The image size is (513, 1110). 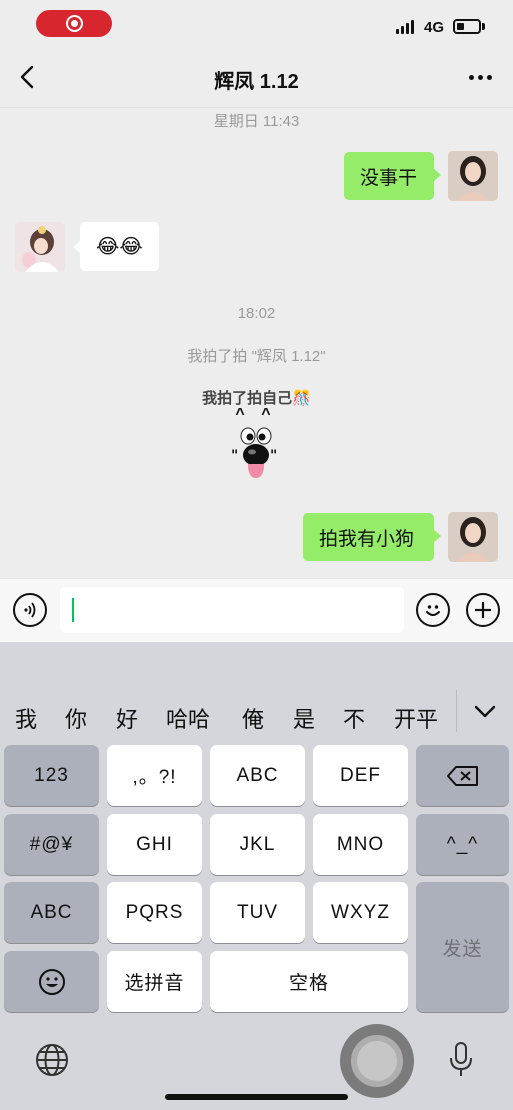 I want to click on screen-record-icon, so click(x=74, y=23).